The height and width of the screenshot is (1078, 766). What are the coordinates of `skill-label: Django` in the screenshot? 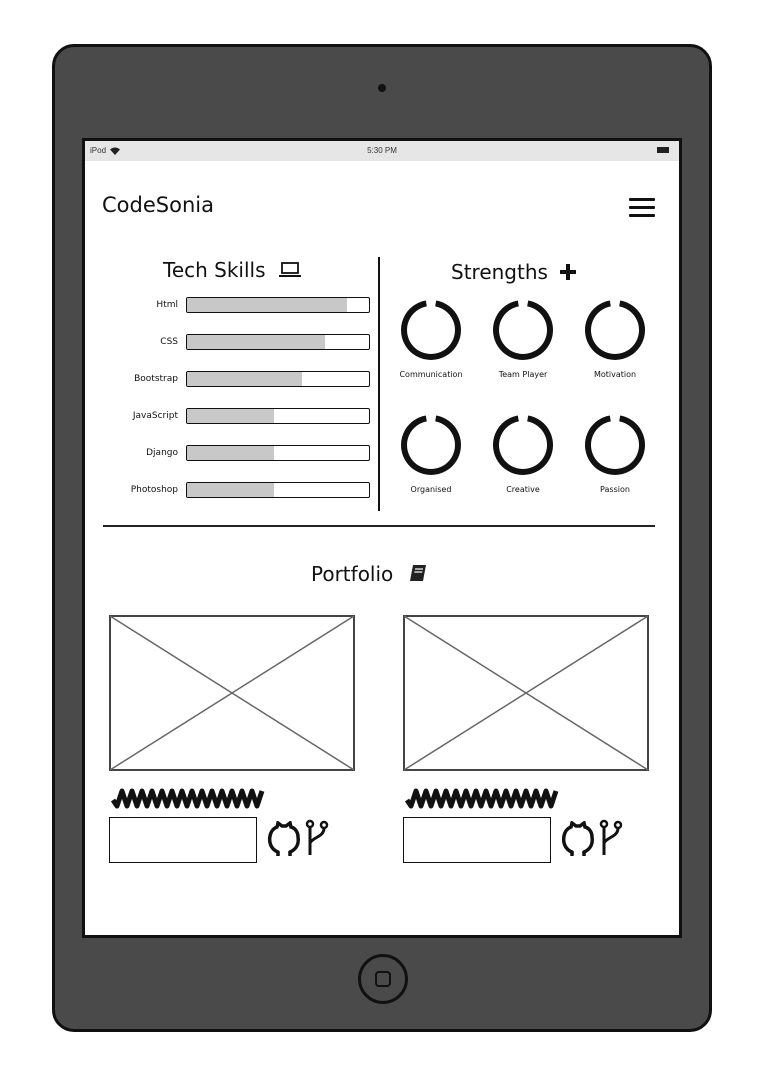 It's located at (162, 453).